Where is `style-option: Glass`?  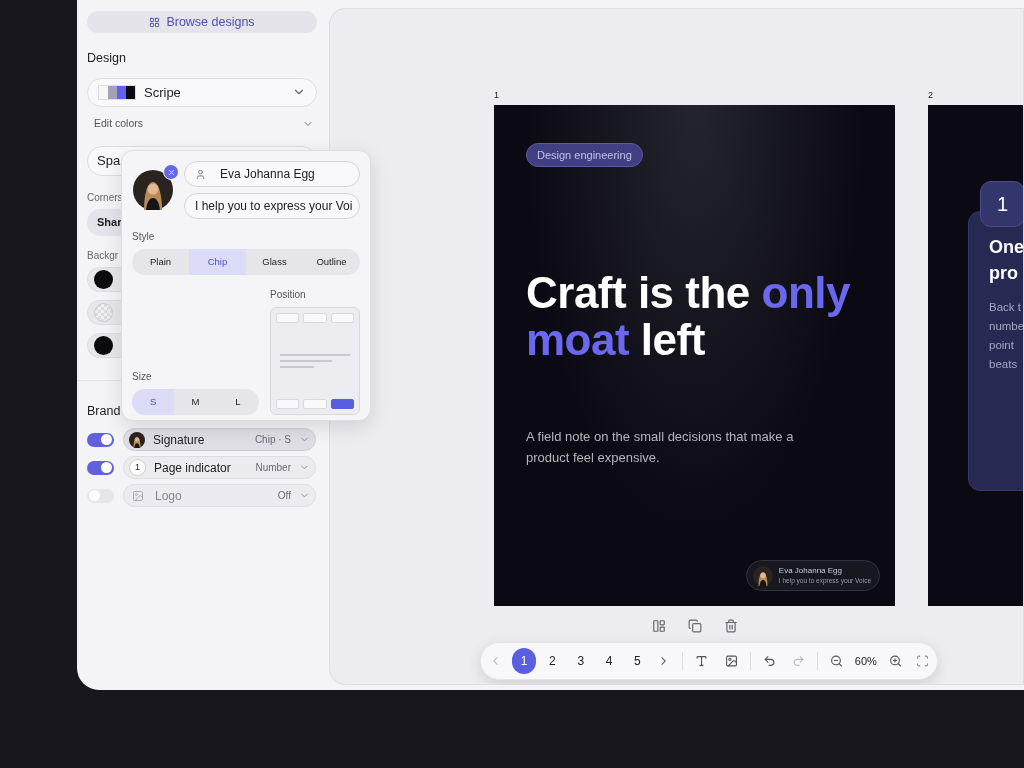
style-option: Glass is located at coordinates (274, 262).